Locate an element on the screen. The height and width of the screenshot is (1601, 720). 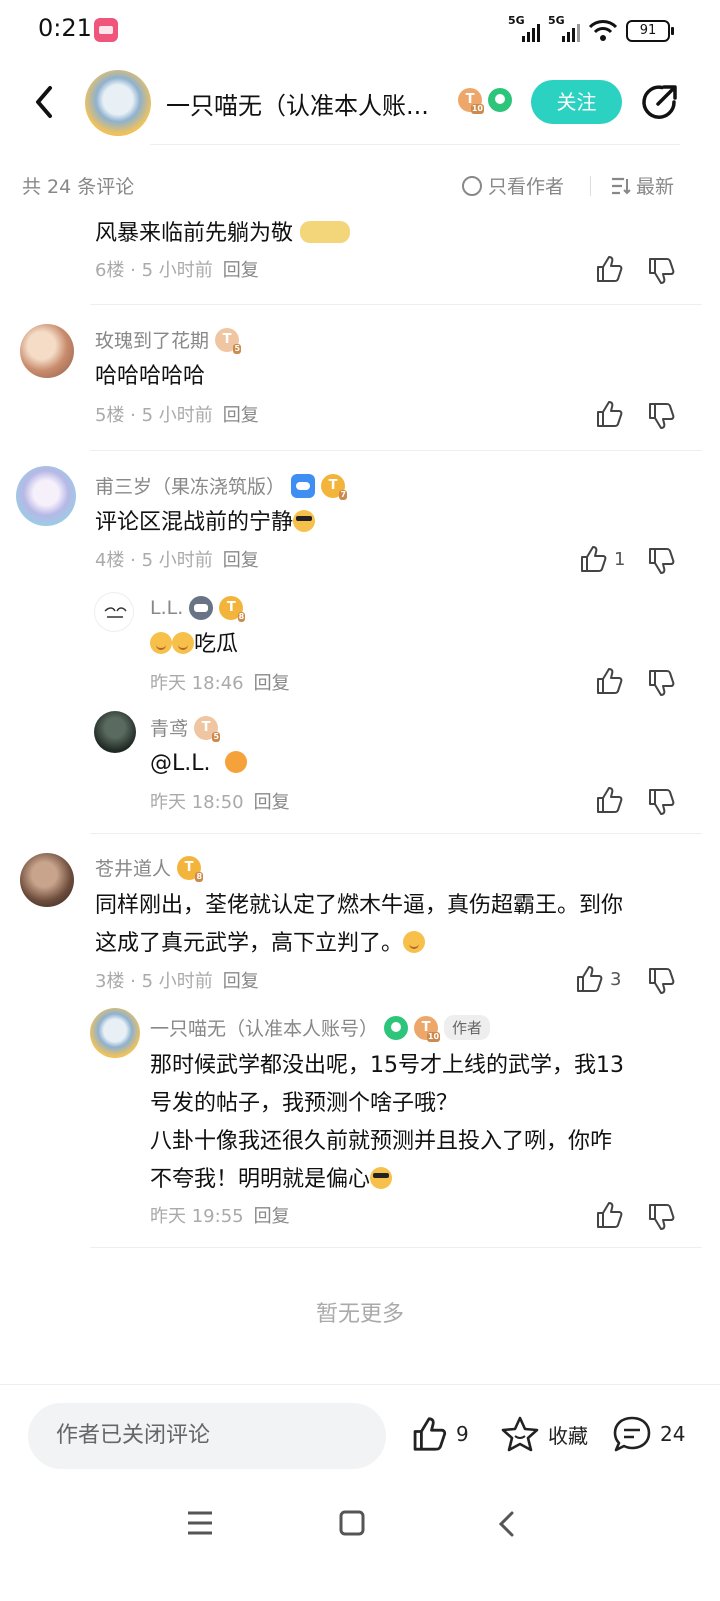
verified-badge-icon is located at coordinates (396, 1027).